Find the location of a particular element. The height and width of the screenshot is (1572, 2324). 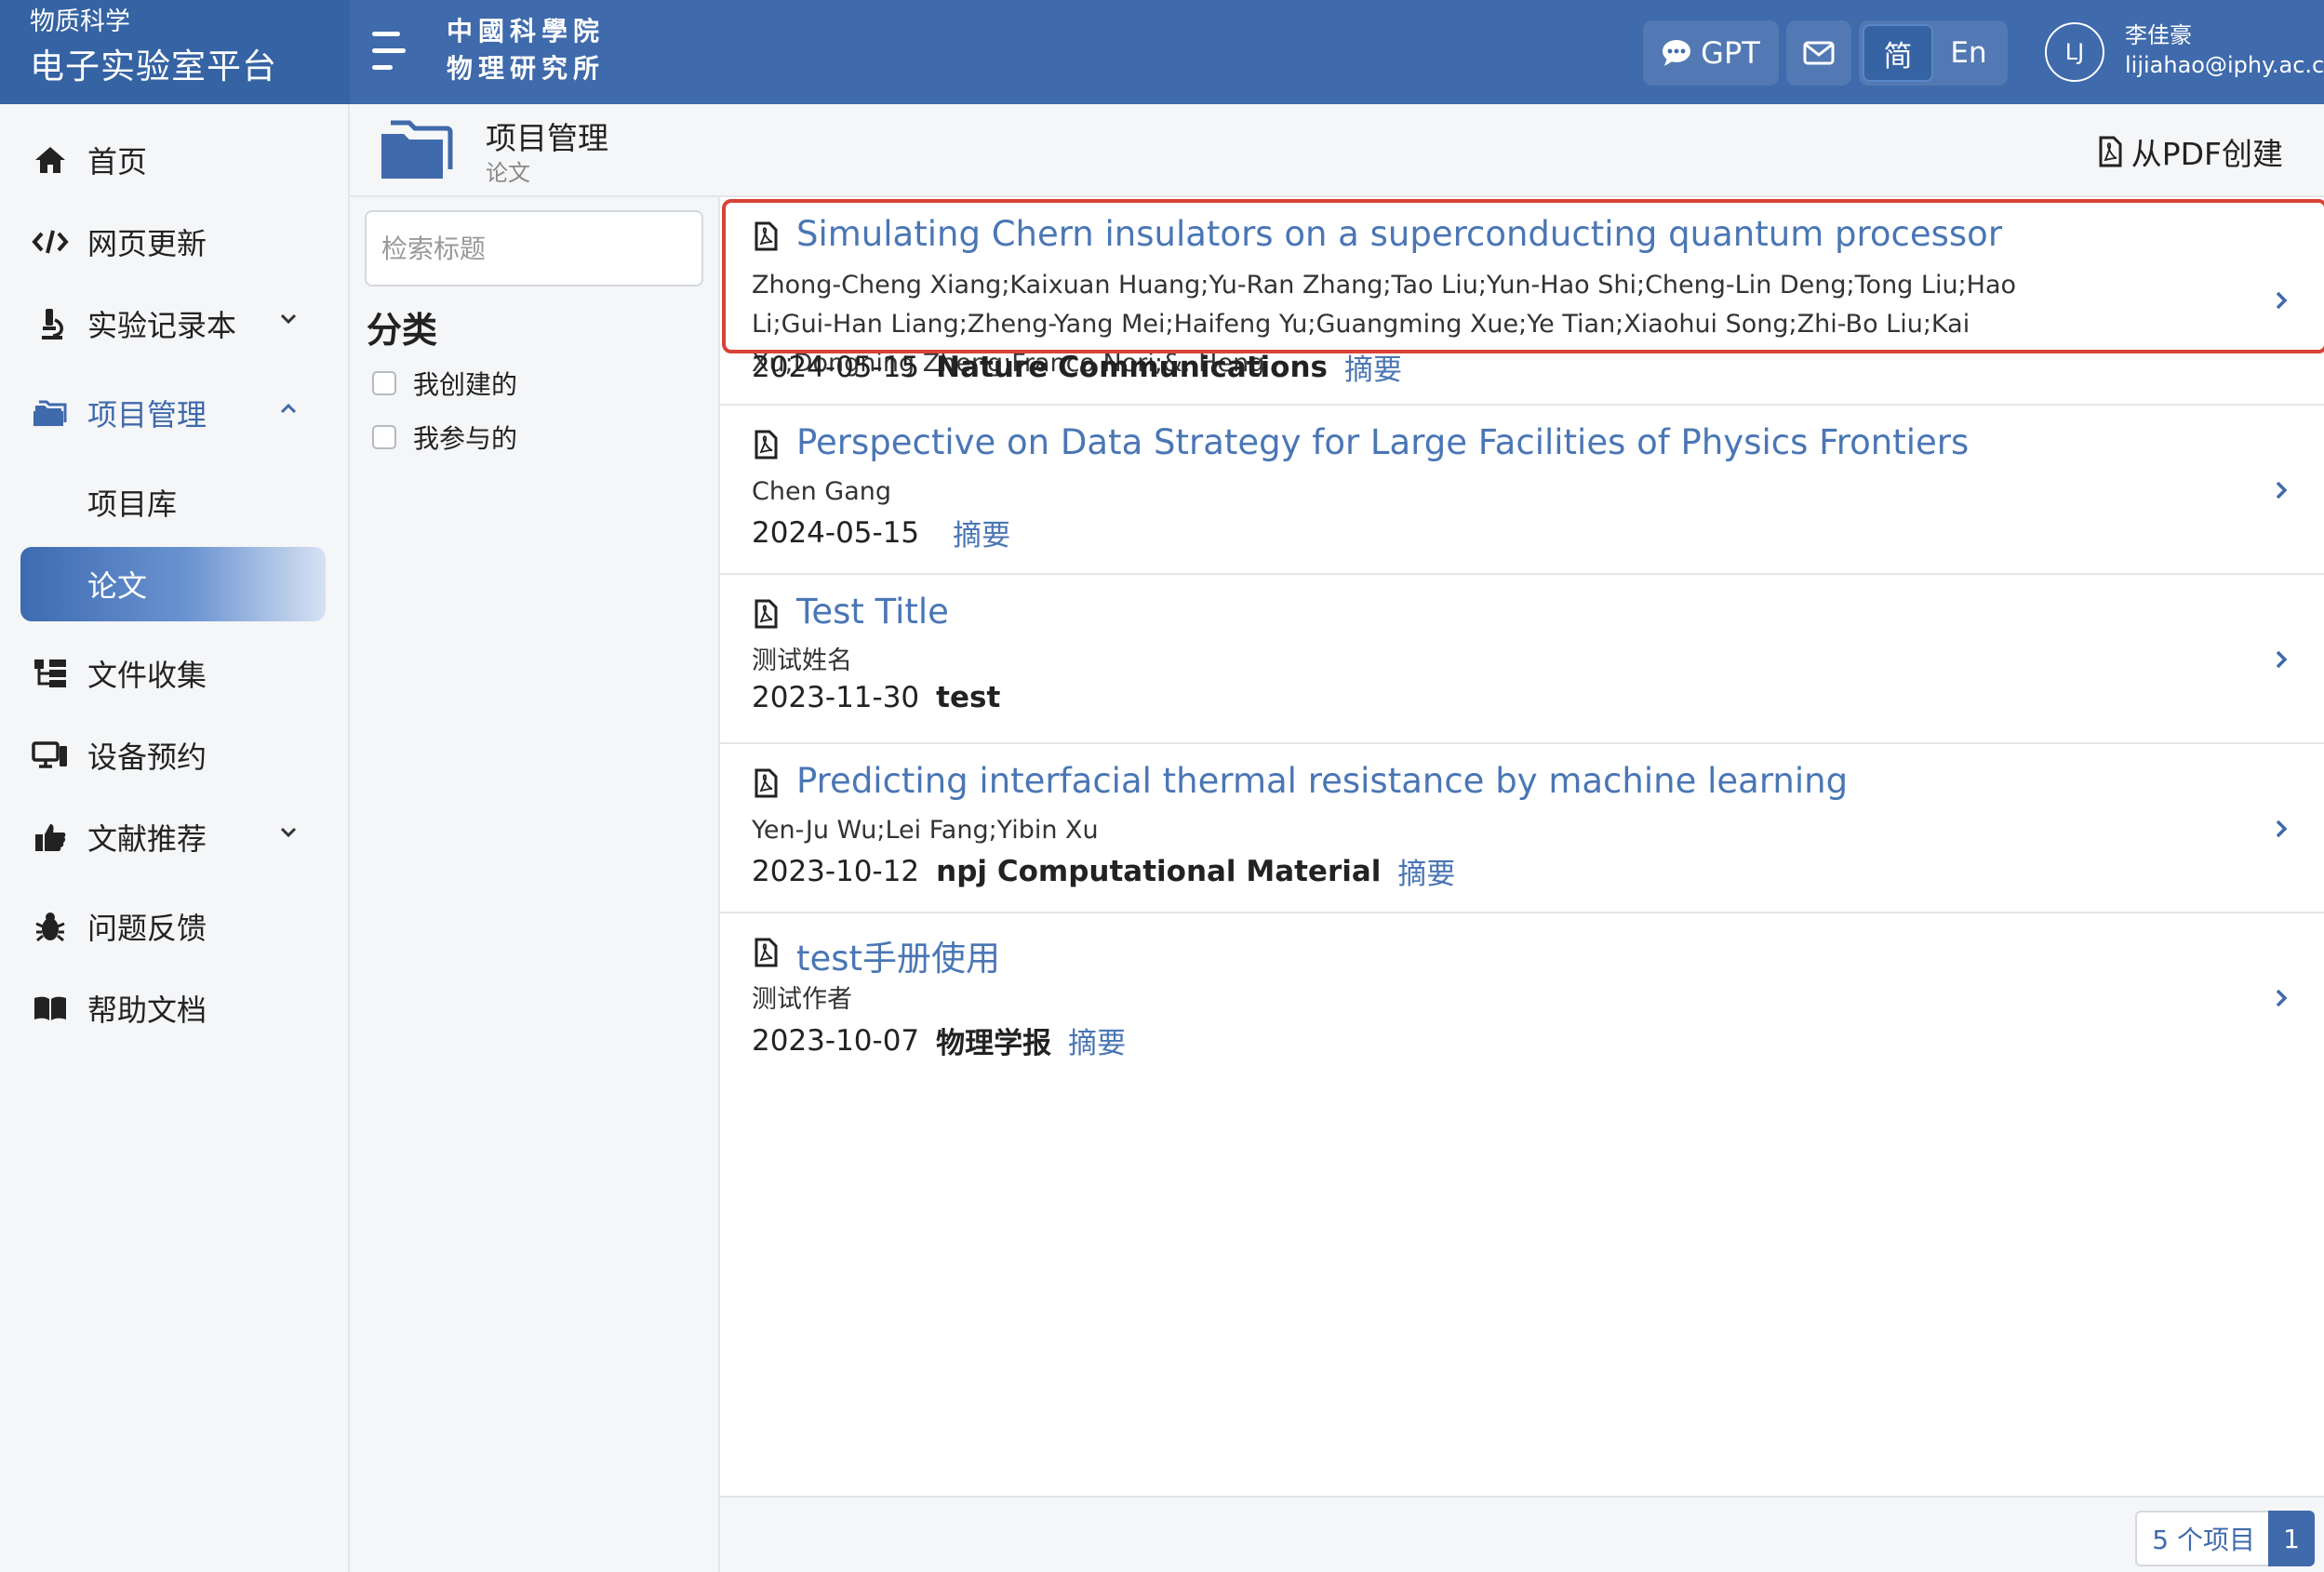

sidebar-item-label: 项目管理 is located at coordinates (147, 415).